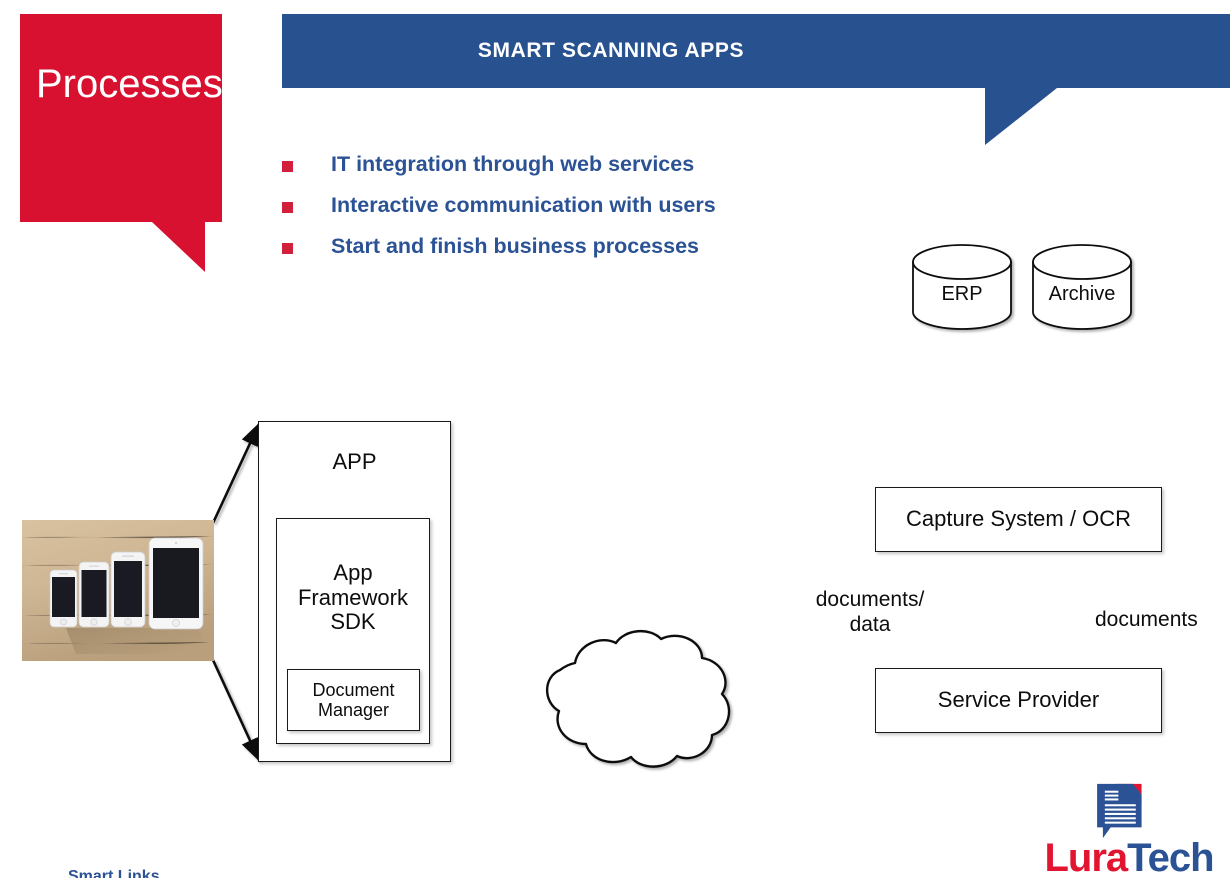 The width and height of the screenshot is (1230, 878). What do you see at coordinates (236, 473) in the screenshot?
I see `arrow-devices-to-app-upper` at bounding box center [236, 473].